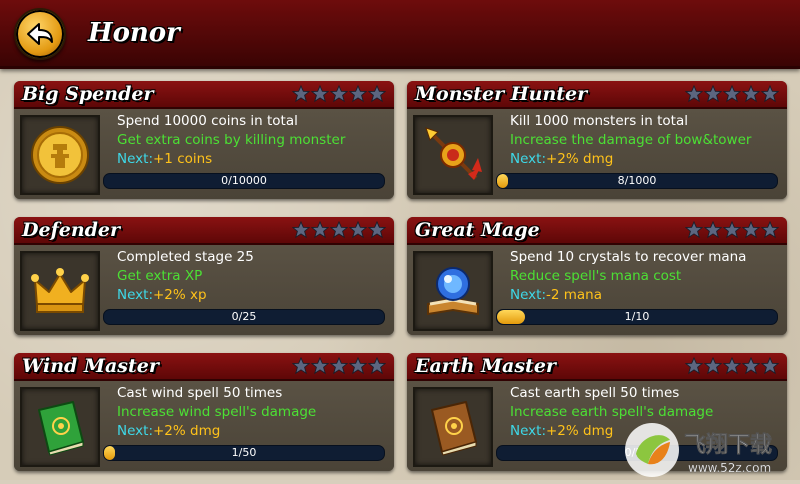 This screenshot has width=800, height=484. I want to click on achievement-description: Cast wind spell 50 times, so click(200, 393).